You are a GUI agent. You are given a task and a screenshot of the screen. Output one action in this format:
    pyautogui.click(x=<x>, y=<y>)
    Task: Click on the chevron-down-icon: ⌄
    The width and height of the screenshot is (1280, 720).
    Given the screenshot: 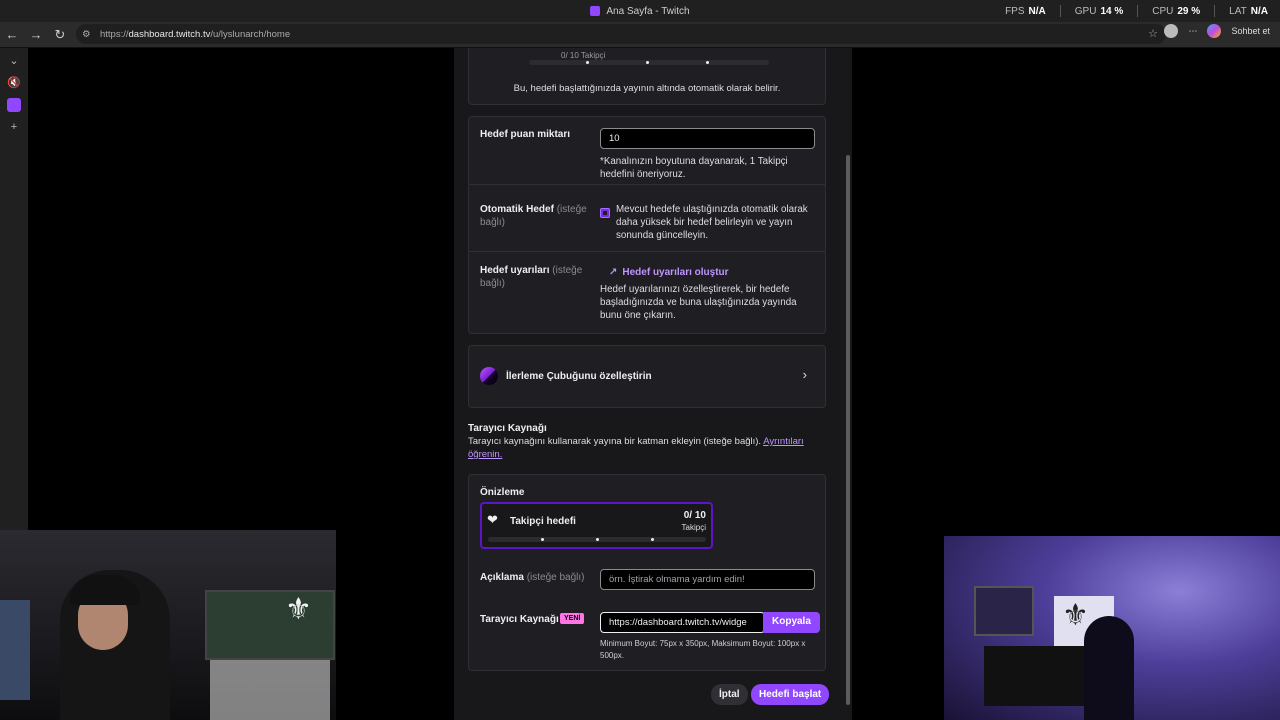 What is the action you would take?
    pyautogui.click(x=13, y=60)
    